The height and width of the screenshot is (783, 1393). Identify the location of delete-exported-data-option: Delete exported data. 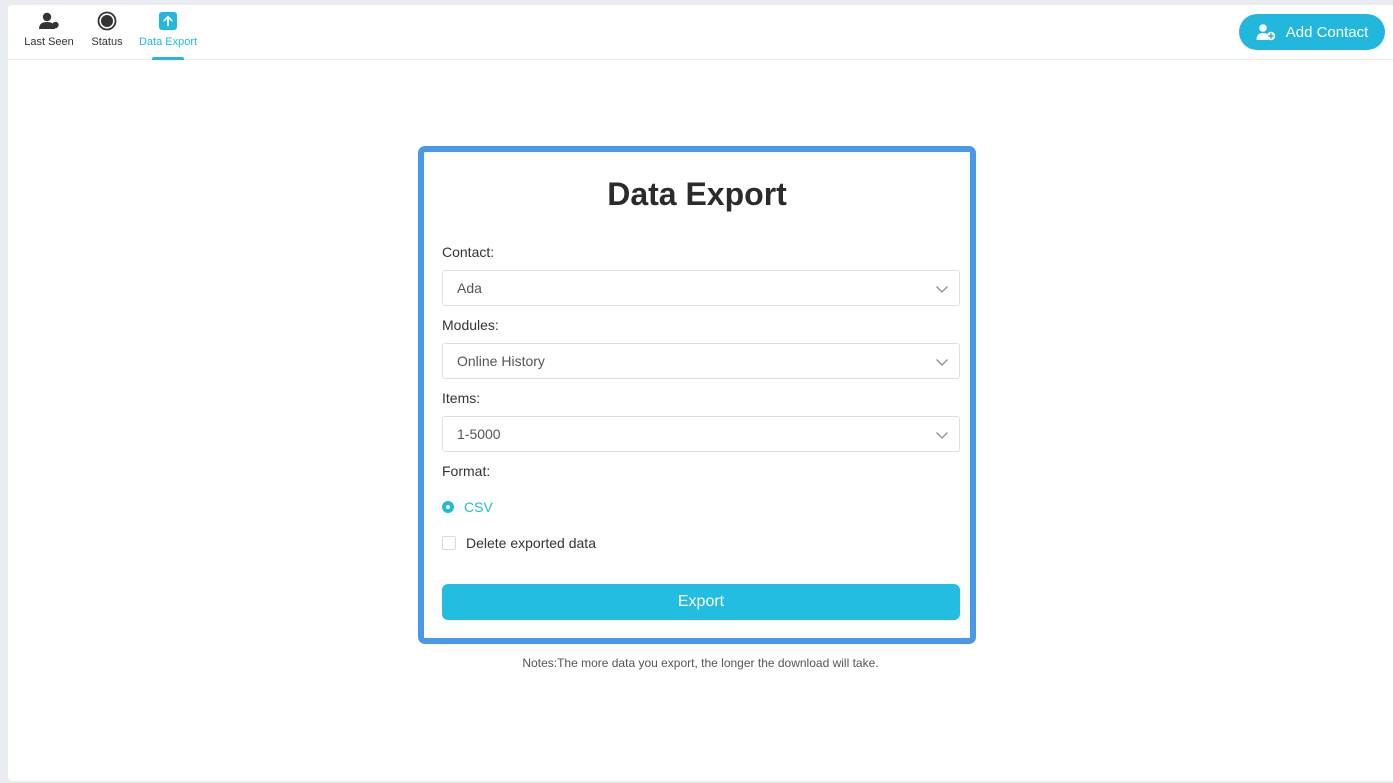
(519, 543).